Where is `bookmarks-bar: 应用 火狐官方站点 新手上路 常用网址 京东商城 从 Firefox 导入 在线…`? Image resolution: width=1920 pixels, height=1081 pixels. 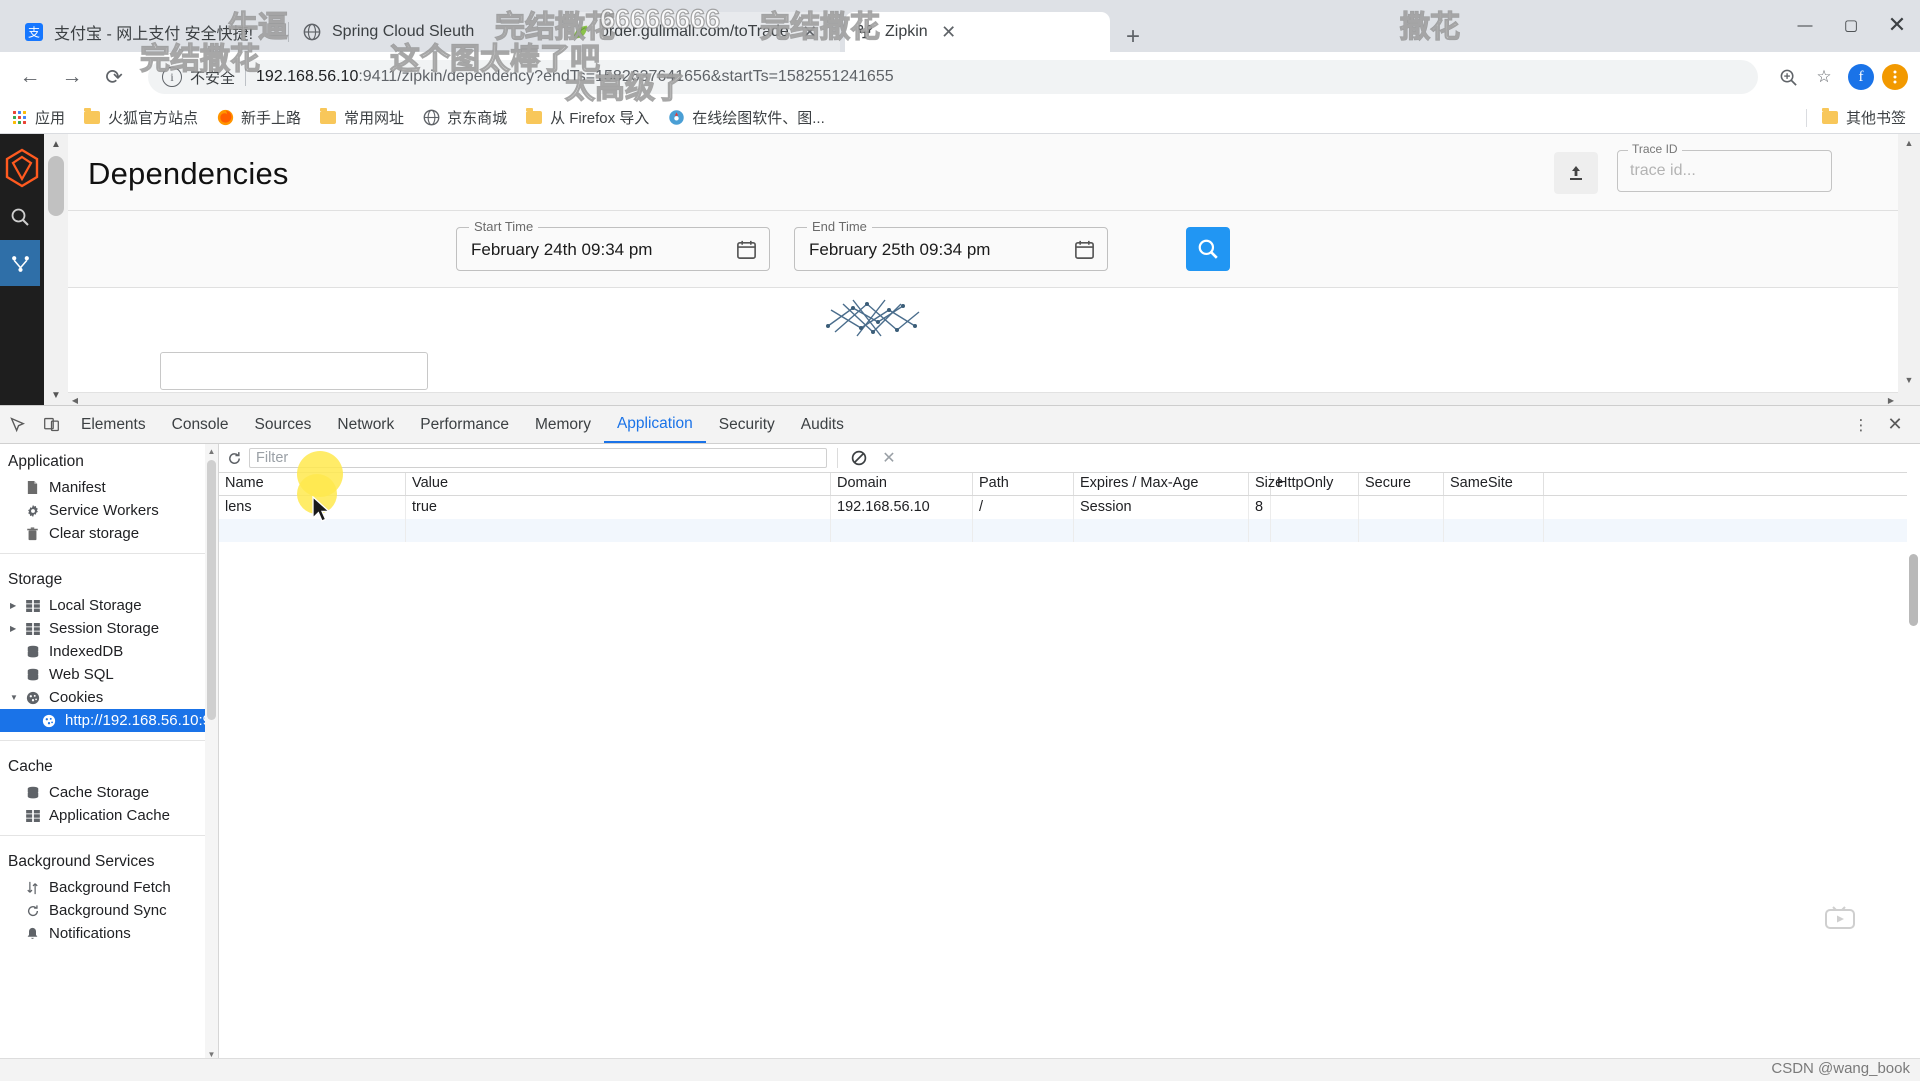 bookmarks-bar: 应用 火狐官方站点 新手上路 常用网址 京东商城 从 Firefox 导入 在线… is located at coordinates (960, 118).